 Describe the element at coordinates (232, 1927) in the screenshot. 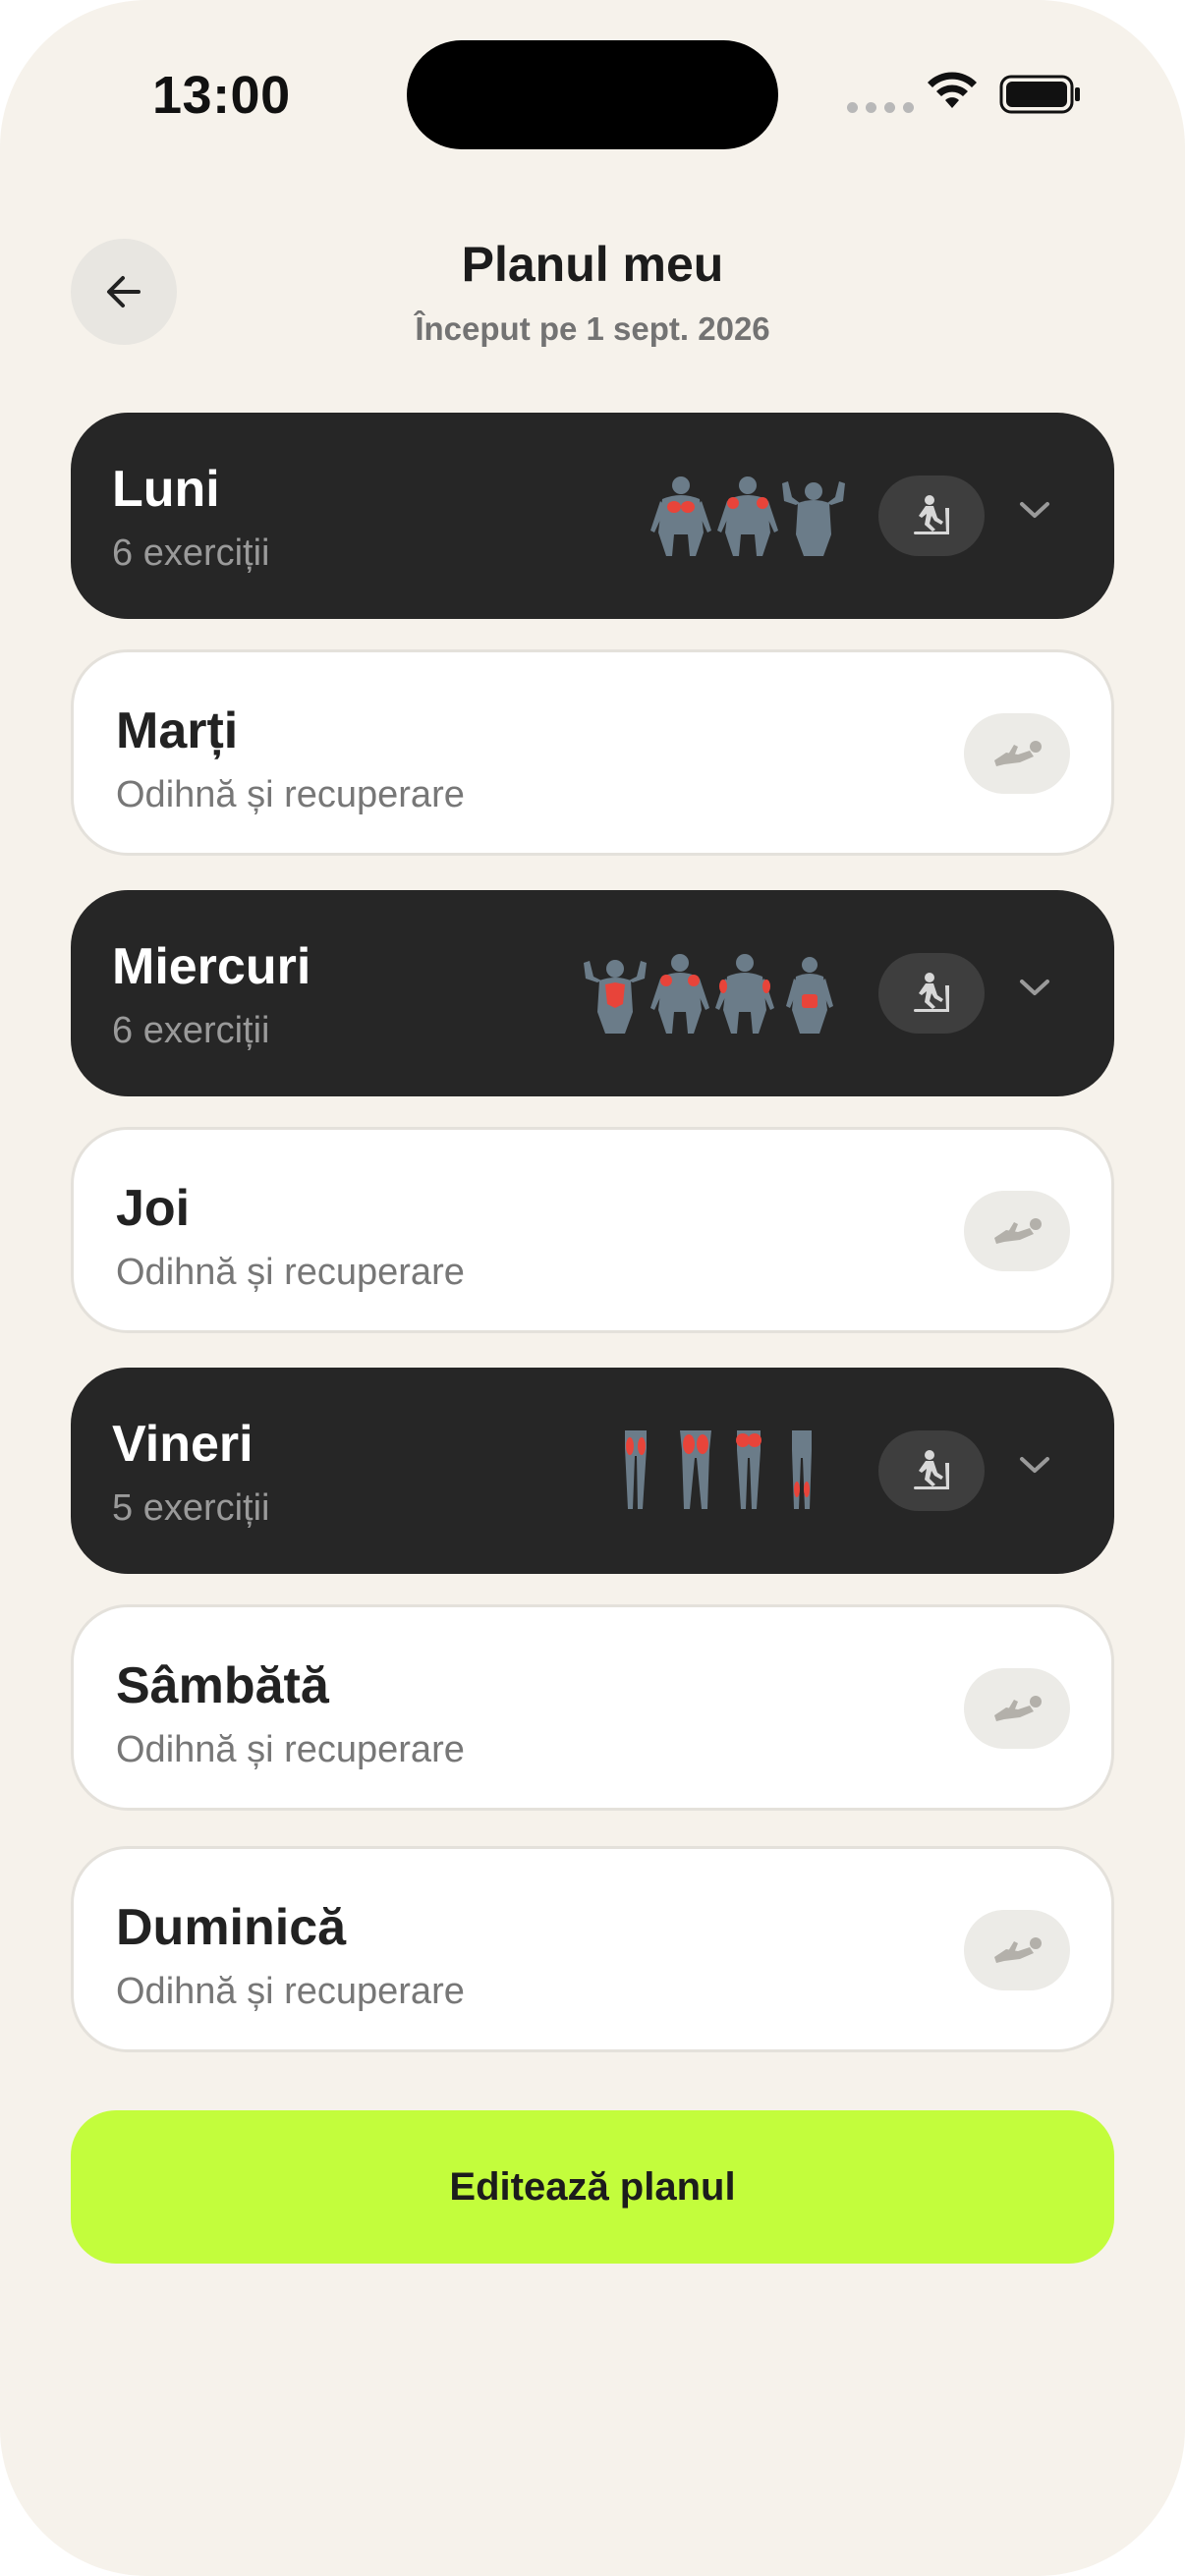

I see `day-name: Duminică` at that location.